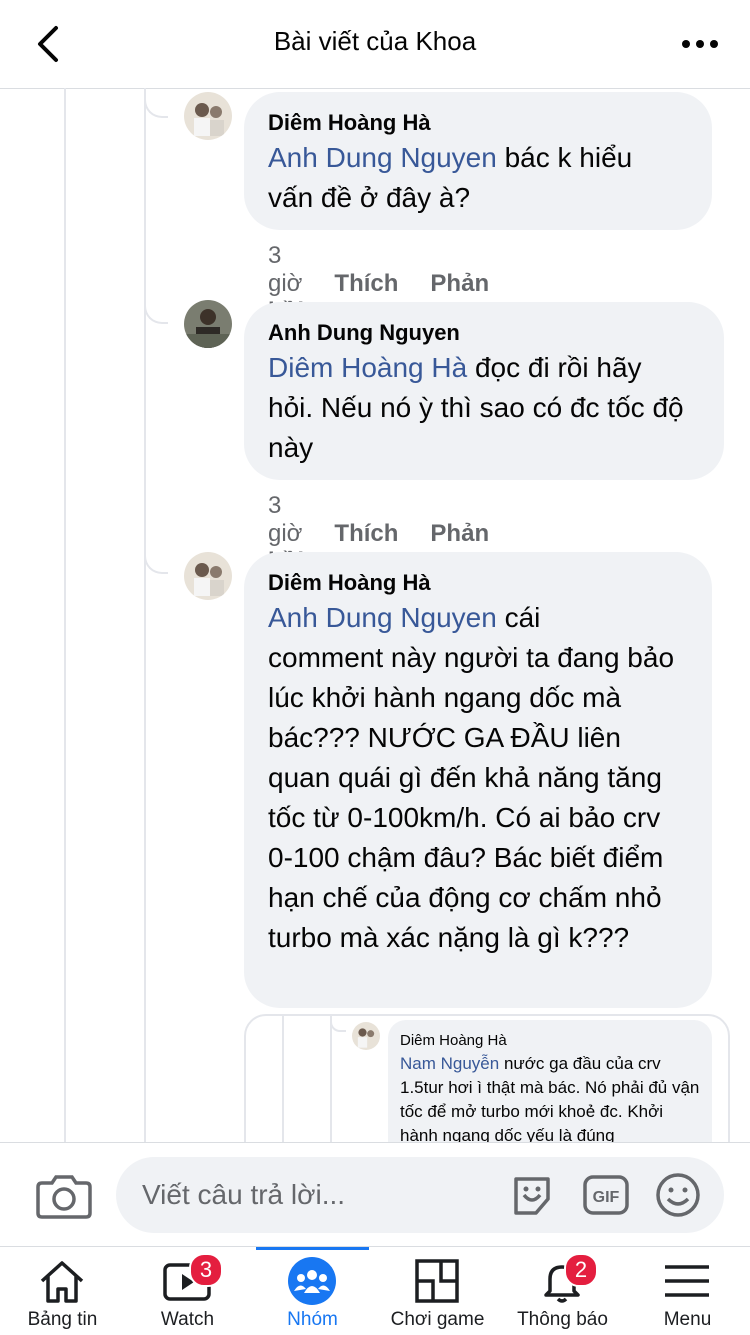 The image size is (750, 1335). Describe the element at coordinates (678, 1195) in the screenshot. I see `emoji-icon` at that location.